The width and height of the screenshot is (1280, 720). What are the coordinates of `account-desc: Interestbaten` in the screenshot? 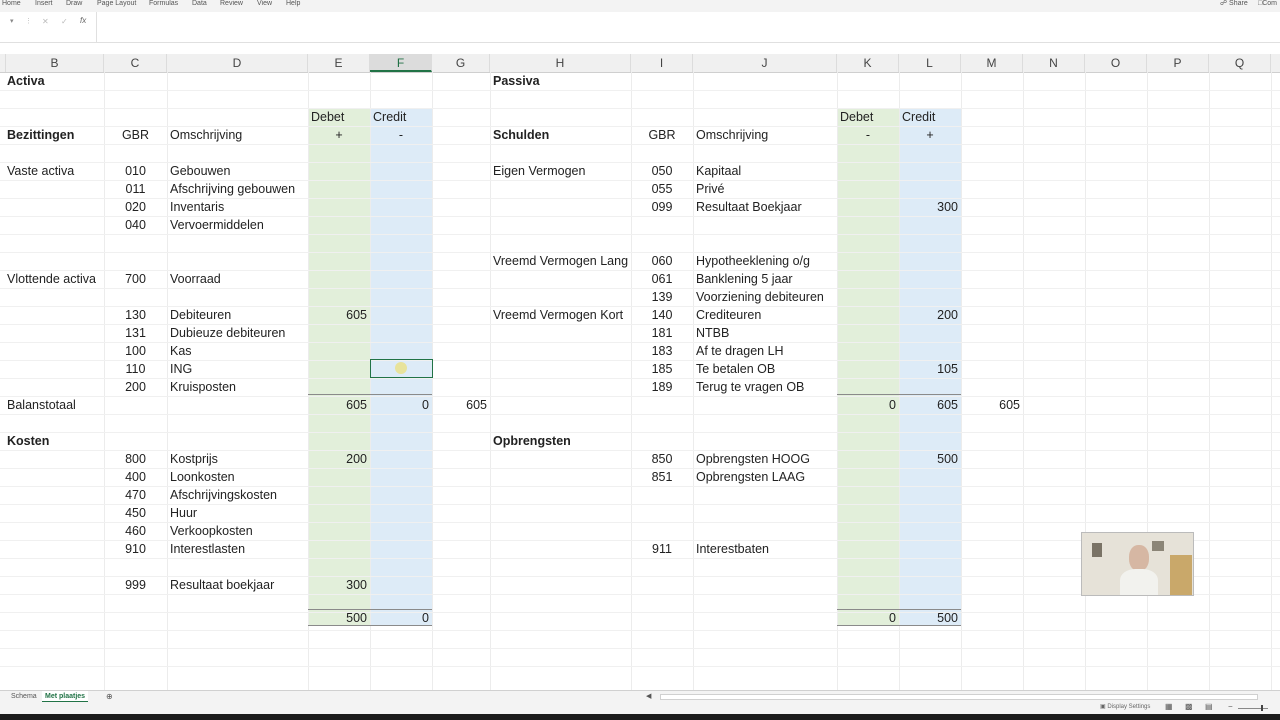 It's located at (731, 549).